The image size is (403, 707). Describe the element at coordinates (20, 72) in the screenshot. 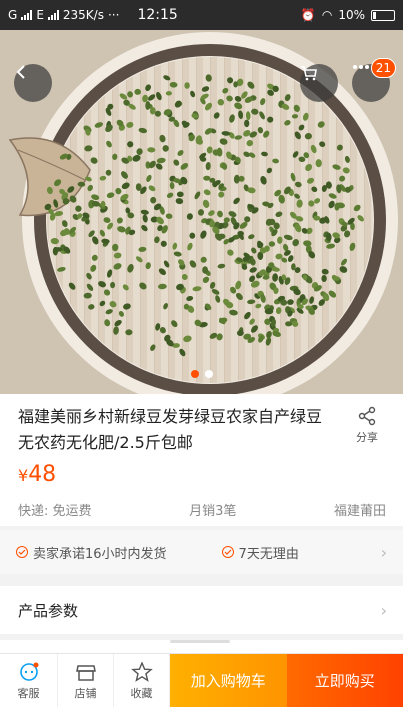

I see `chevron-left-icon` at that location.